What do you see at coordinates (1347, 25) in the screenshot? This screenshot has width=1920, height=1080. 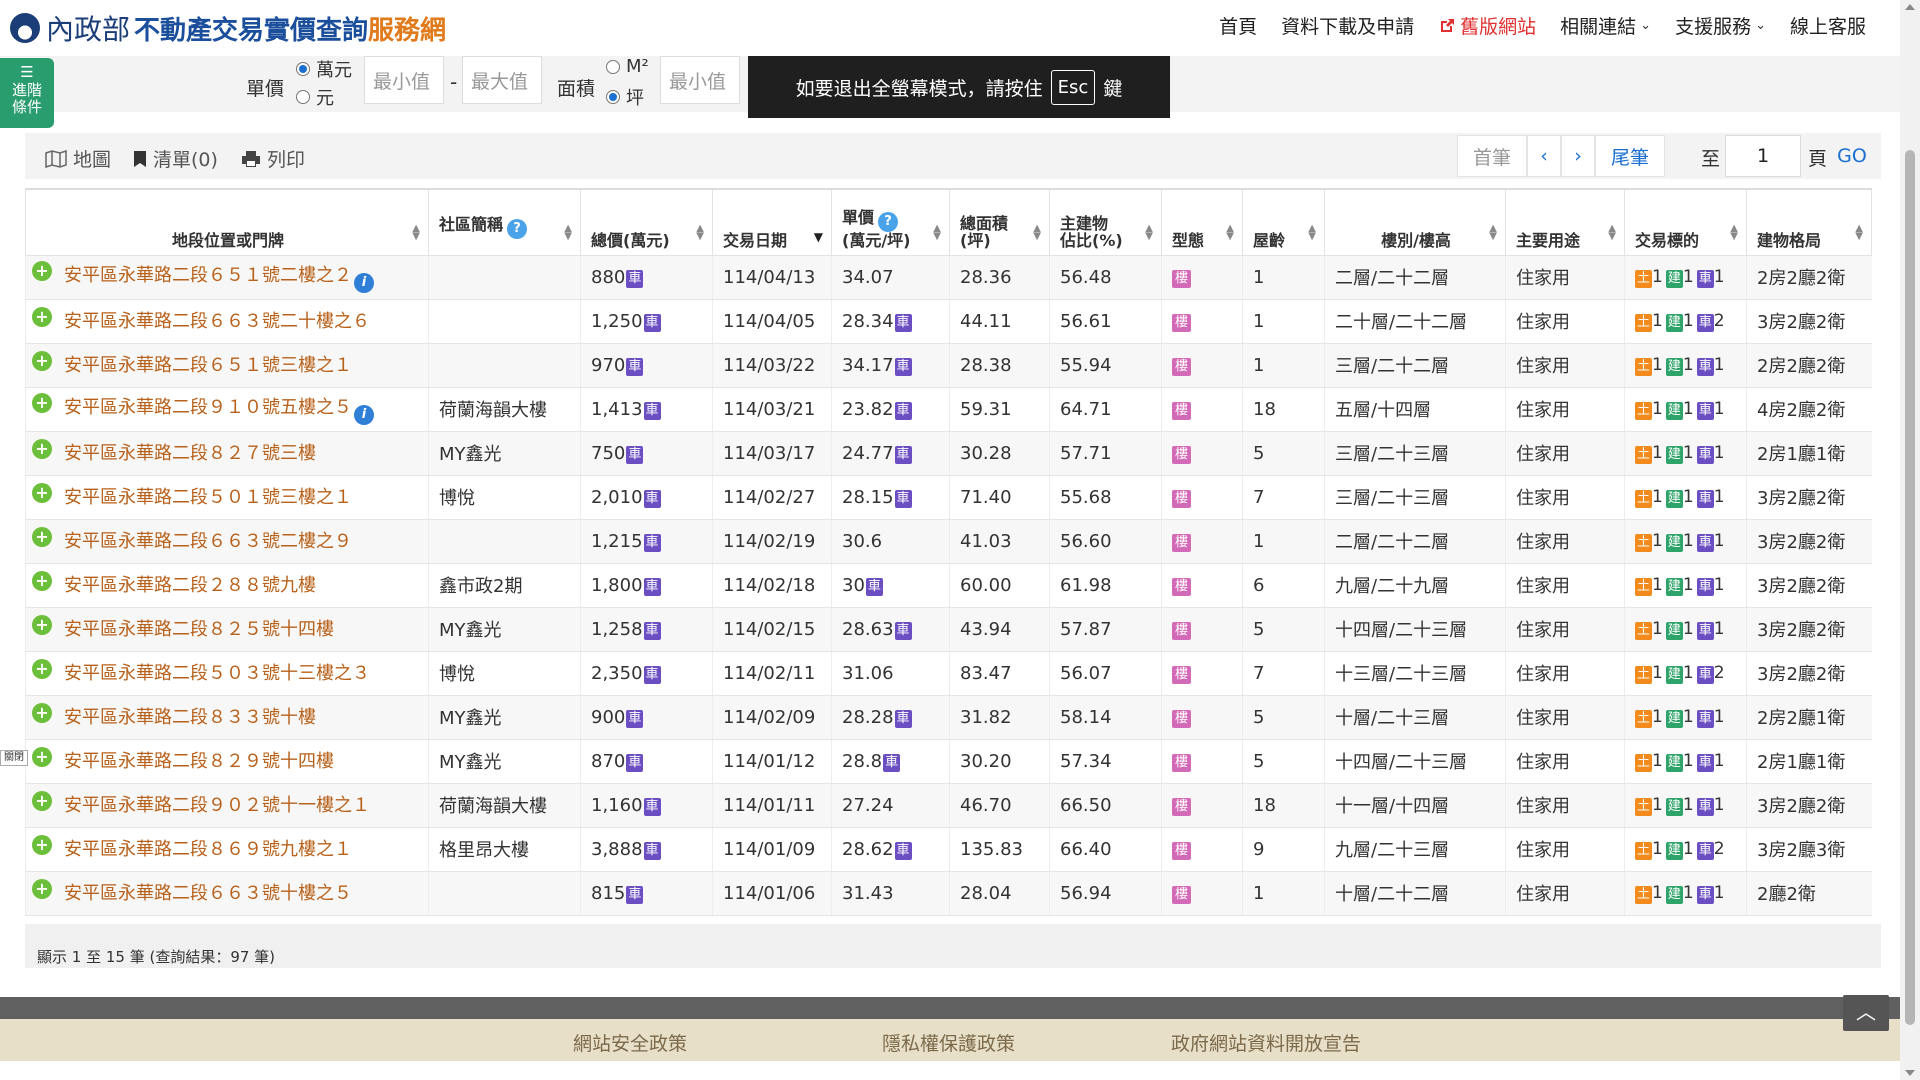 I see `nav-download: 資料下載及申請` at bounding box center [1347, 25].